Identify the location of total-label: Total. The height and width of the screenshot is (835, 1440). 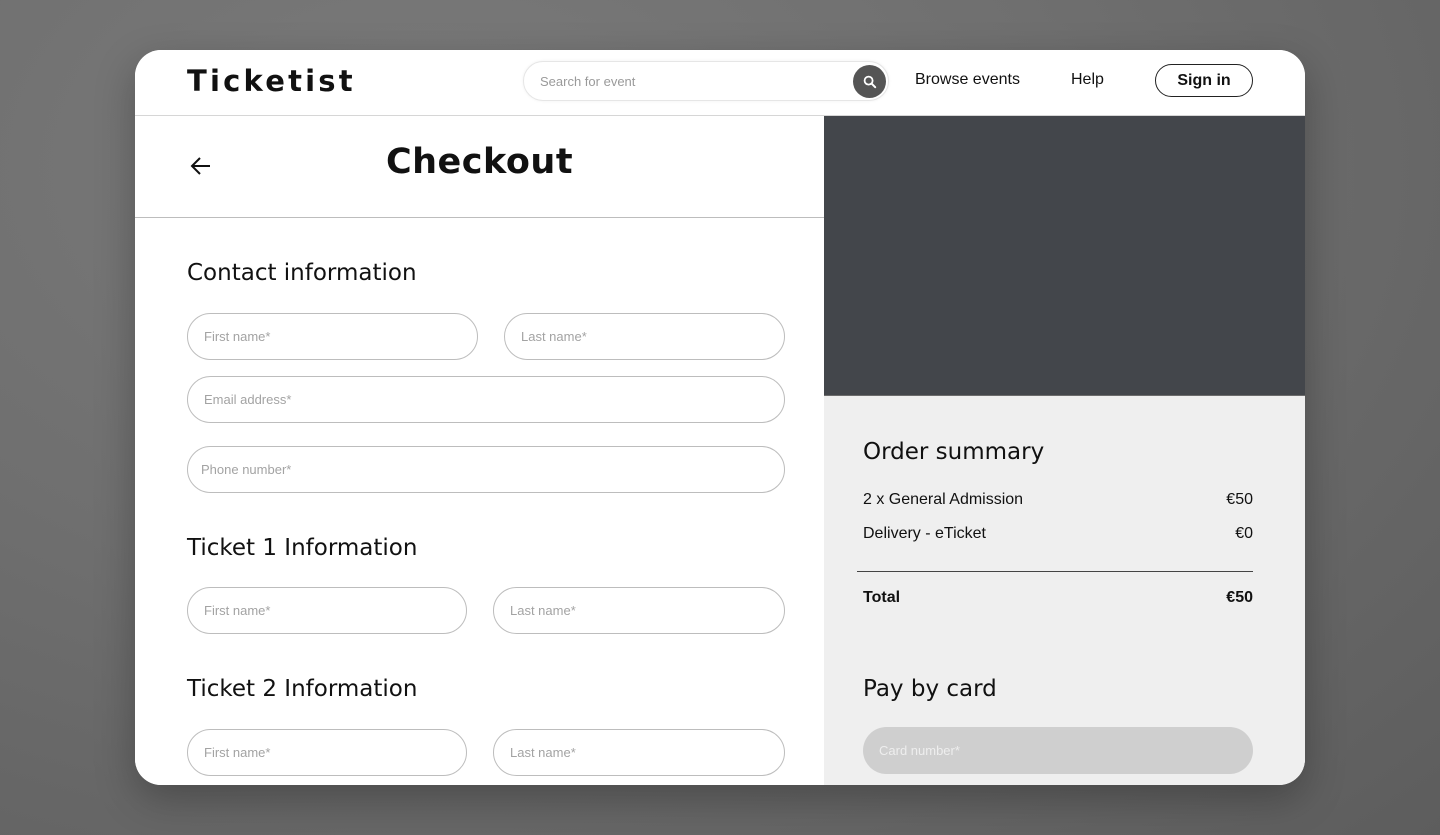
(882, 597).